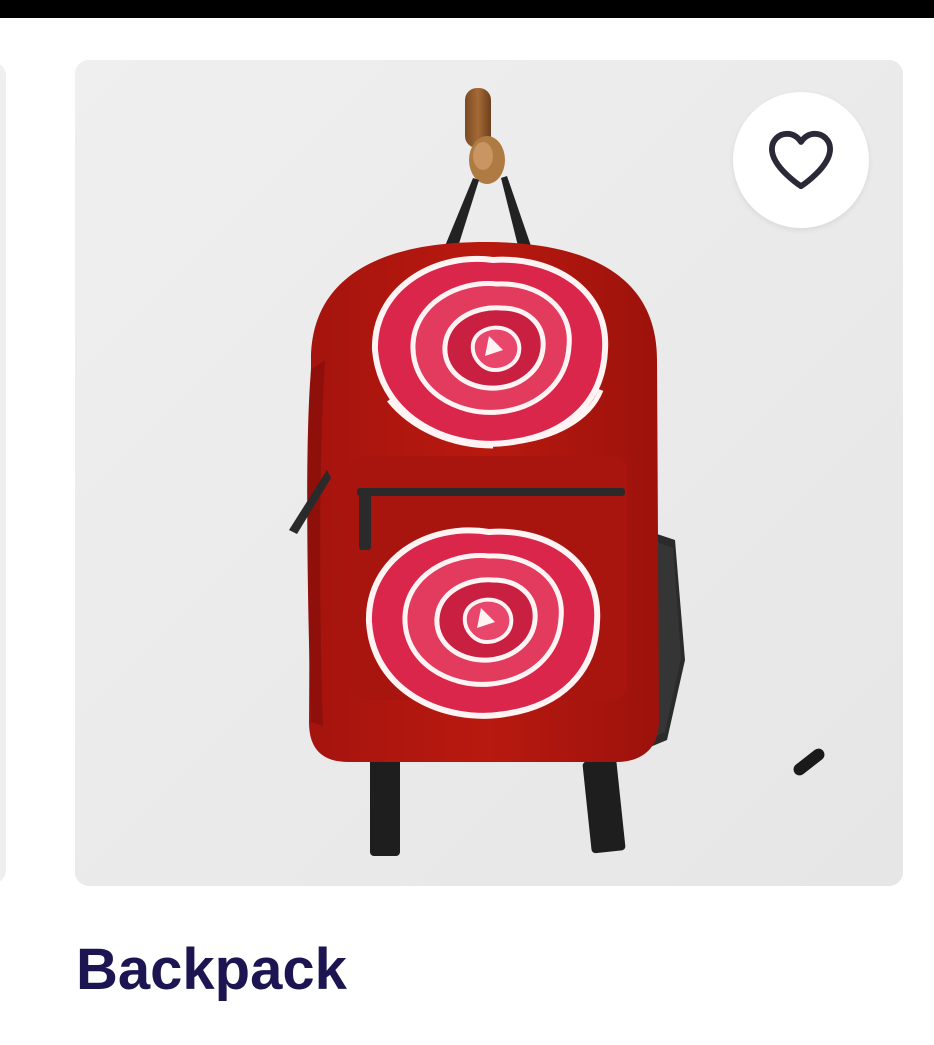 This screenshot has width=934, height=1045. Describe the element at coordinates (467, 9) in the screenshot. I see `top-bar` at that location.